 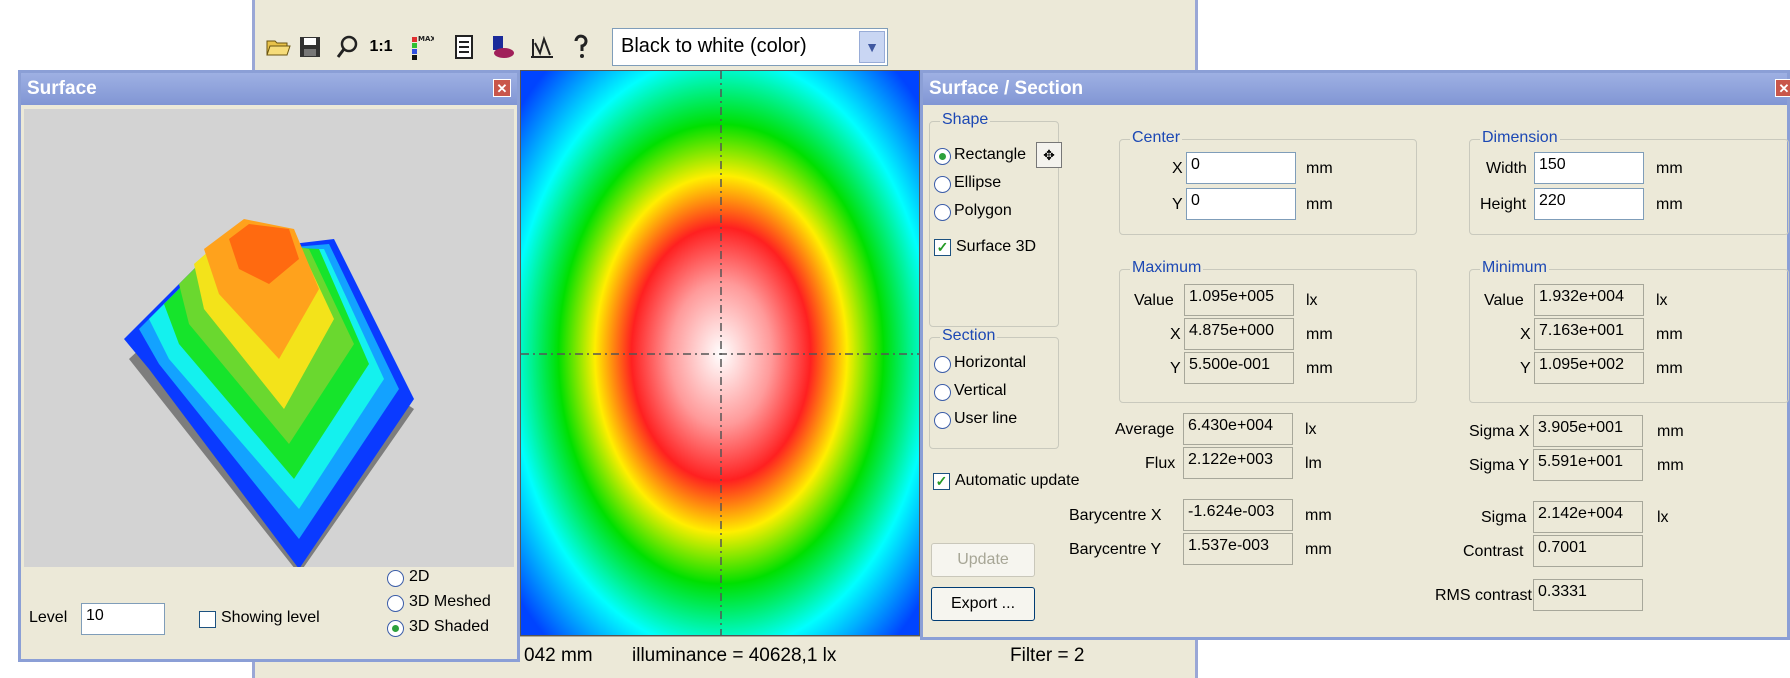 I want to click on mode-3d-shaded-radio, so click(x=395, y=628).